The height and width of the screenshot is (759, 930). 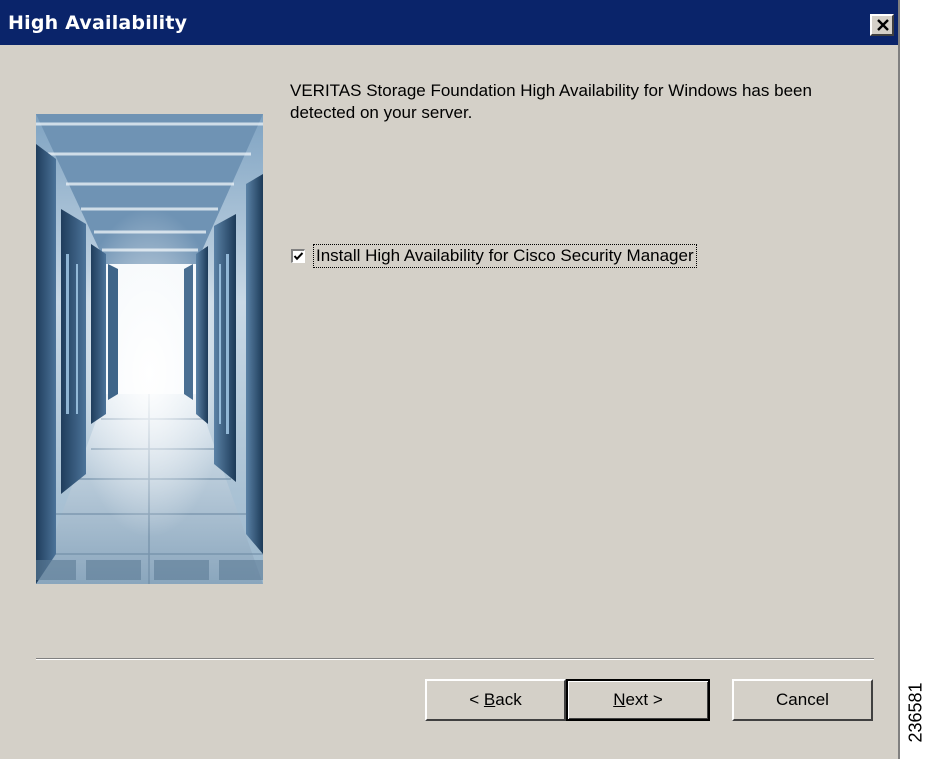 I want to click on close-button, so click(x=882, y=25).